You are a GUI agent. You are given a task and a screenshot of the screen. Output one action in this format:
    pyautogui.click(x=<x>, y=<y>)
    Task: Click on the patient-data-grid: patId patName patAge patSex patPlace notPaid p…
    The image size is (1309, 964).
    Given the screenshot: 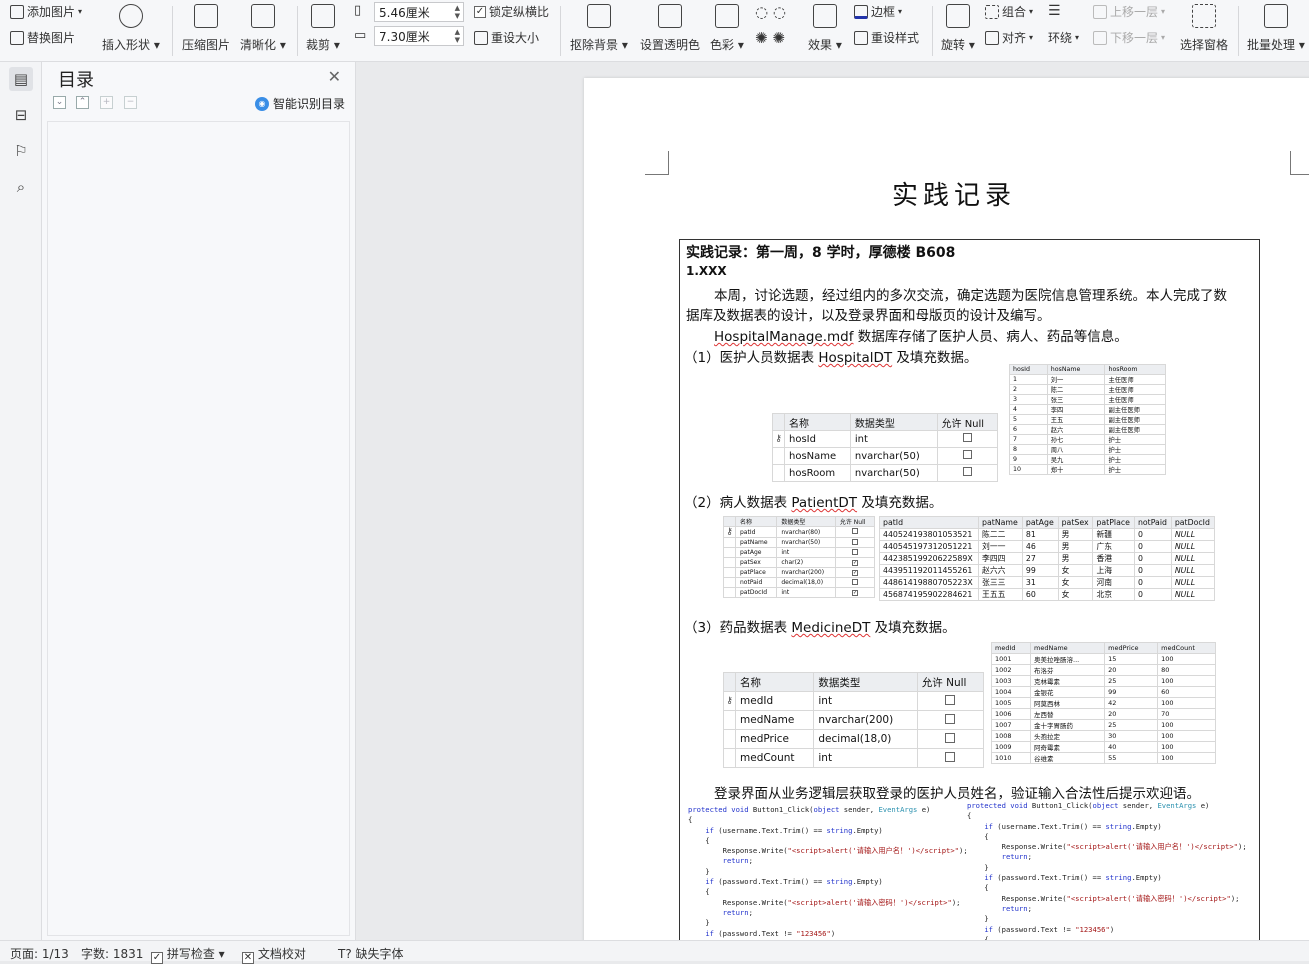 What is the action you would take?
    pyautogui.click(x=1047, y=558)
    